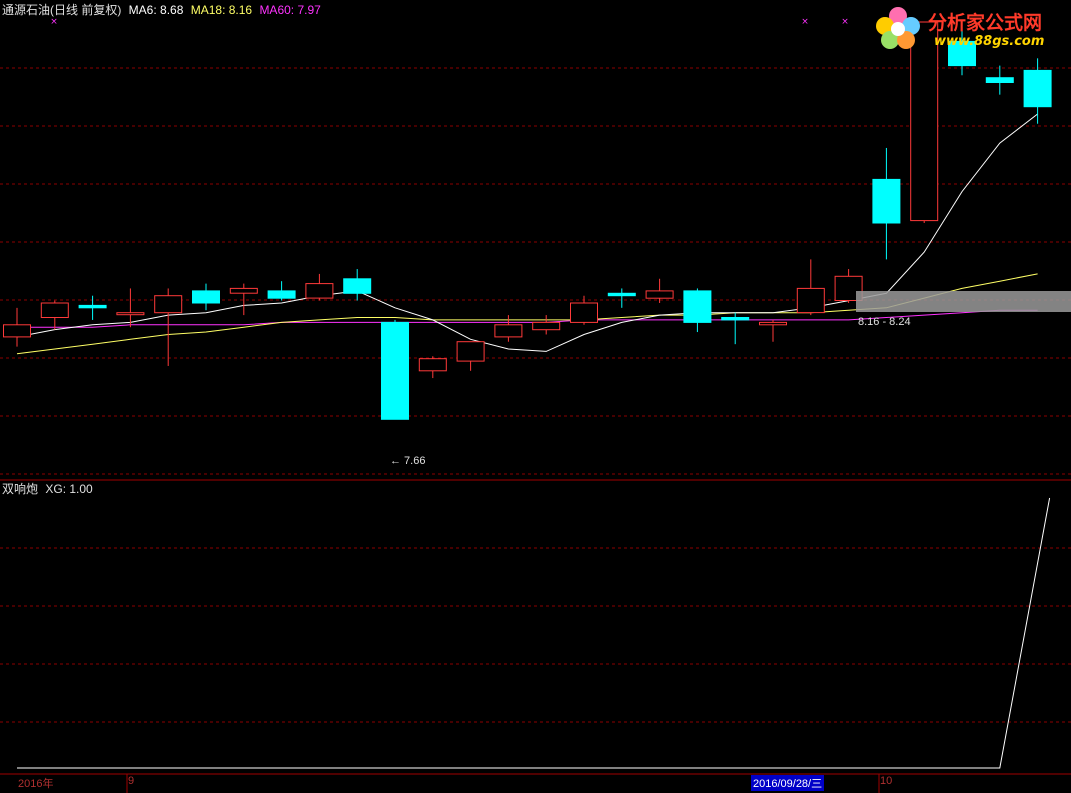 Image resolution: width=1071 pixels, height=793 pixels. What do you see at coordinates (535, 783) in the screenshot?
I see `date-axis: 2016年 9 2016/09/28/三 10` at bounding box center [535, 783].